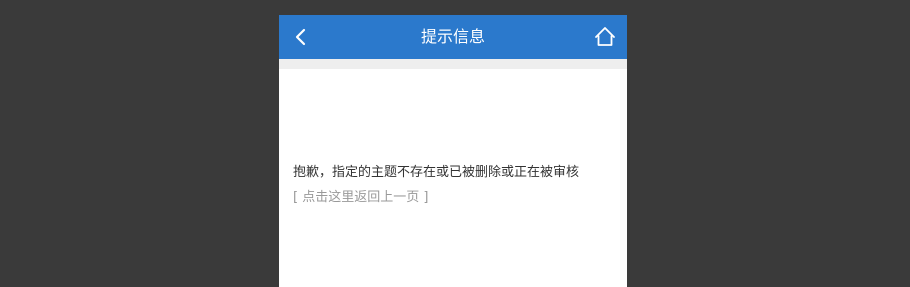 This screenshot has width=910, height=287. I want to click on page-title: 提示信息, so click(452, 36).